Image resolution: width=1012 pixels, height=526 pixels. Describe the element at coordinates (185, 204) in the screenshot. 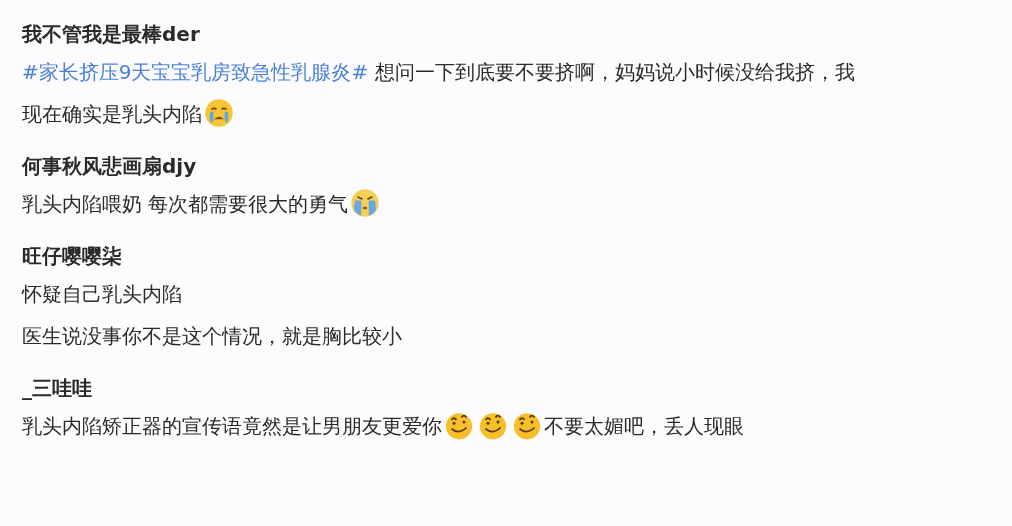

I see `comment-text: 乳头内陷喂奶 每次都需要很大的勇气` at that location.